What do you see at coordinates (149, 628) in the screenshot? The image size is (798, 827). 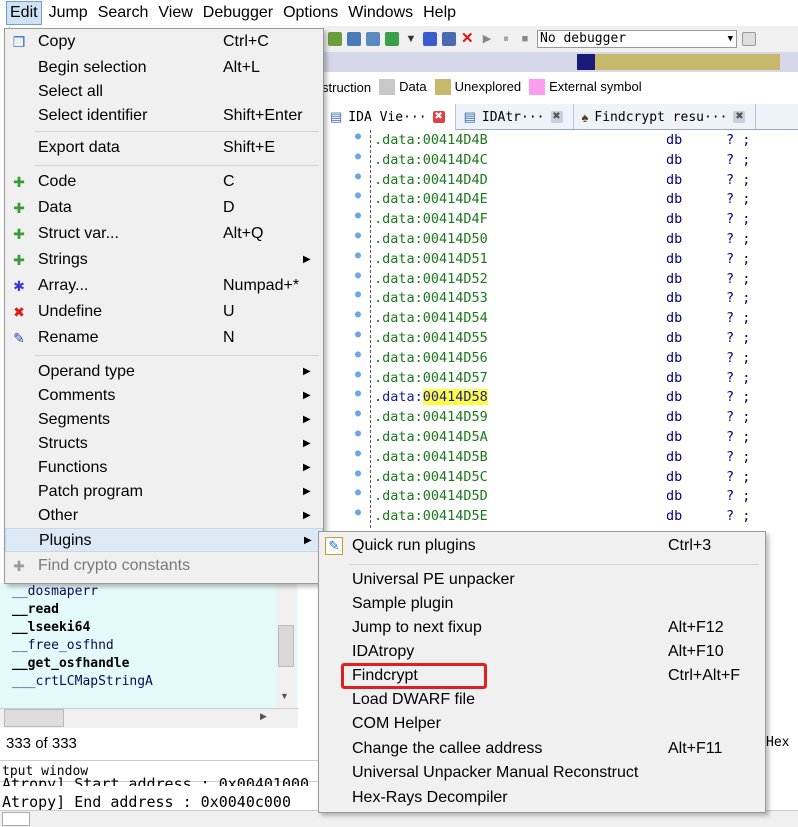 I see `function-list-item: __lseeki64` at bounding box center [149, 628].